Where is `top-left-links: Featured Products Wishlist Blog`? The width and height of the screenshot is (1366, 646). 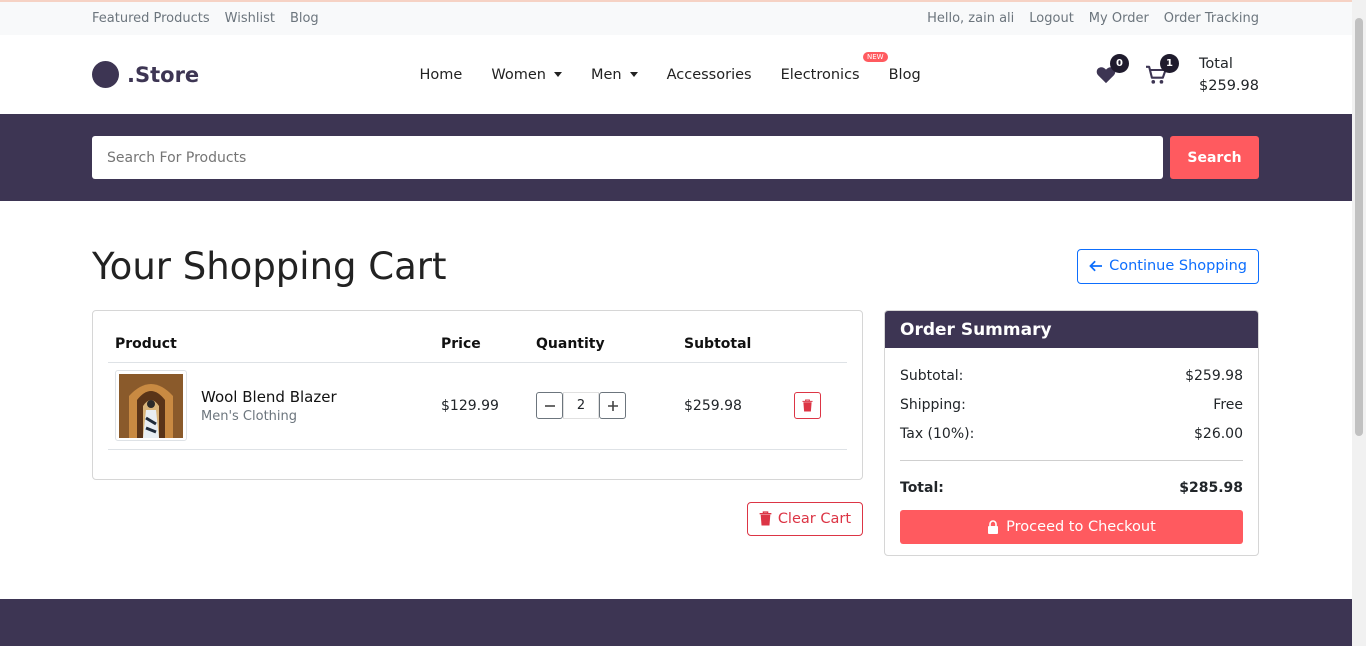
top-left-links: Featured Products Wishlist Blog is located at coordinates (205, 18).